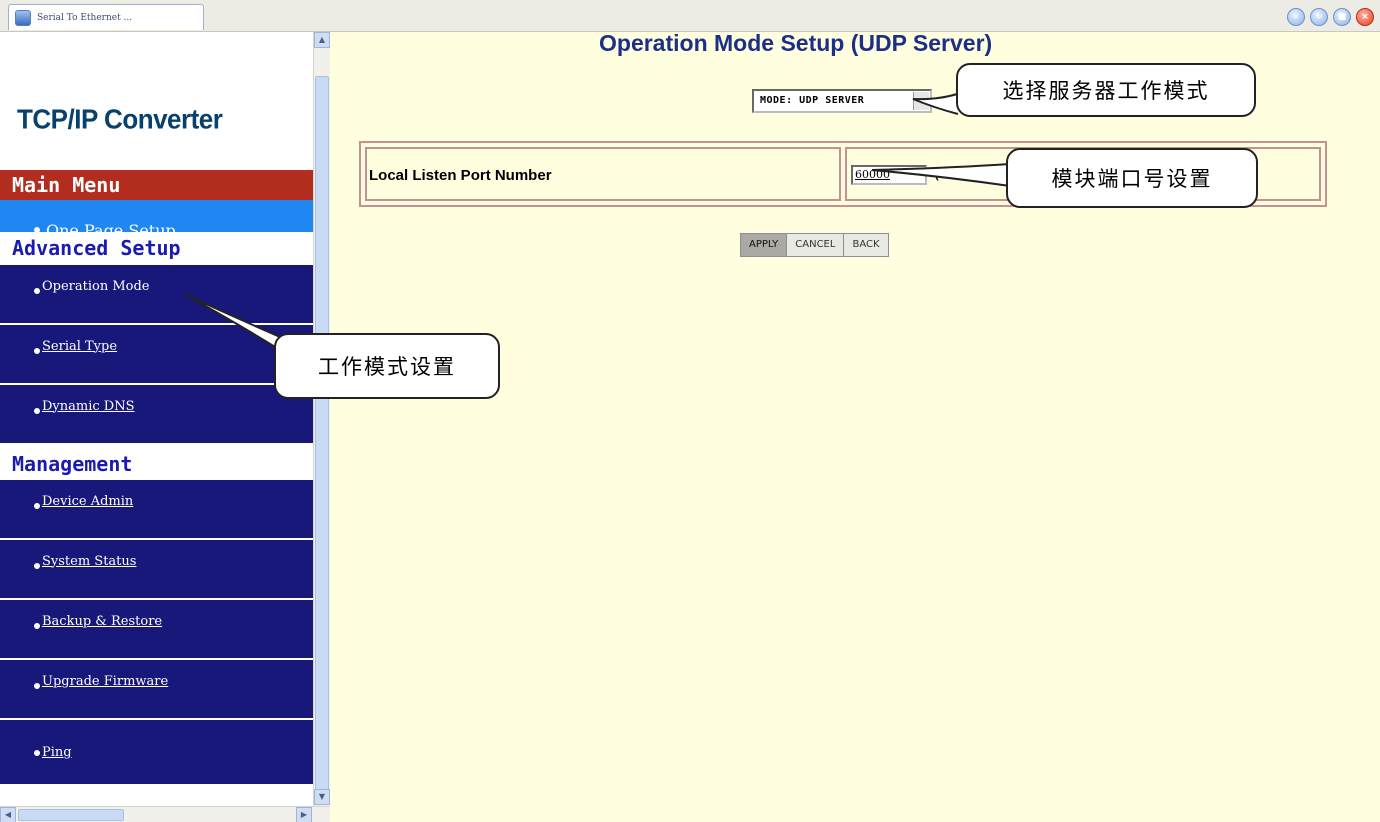 The height and width of the screenshot is (822, 1380). Describe the element at coordinates (1365, 17) in the screenshot. I see `close-icon: ×` at that location.